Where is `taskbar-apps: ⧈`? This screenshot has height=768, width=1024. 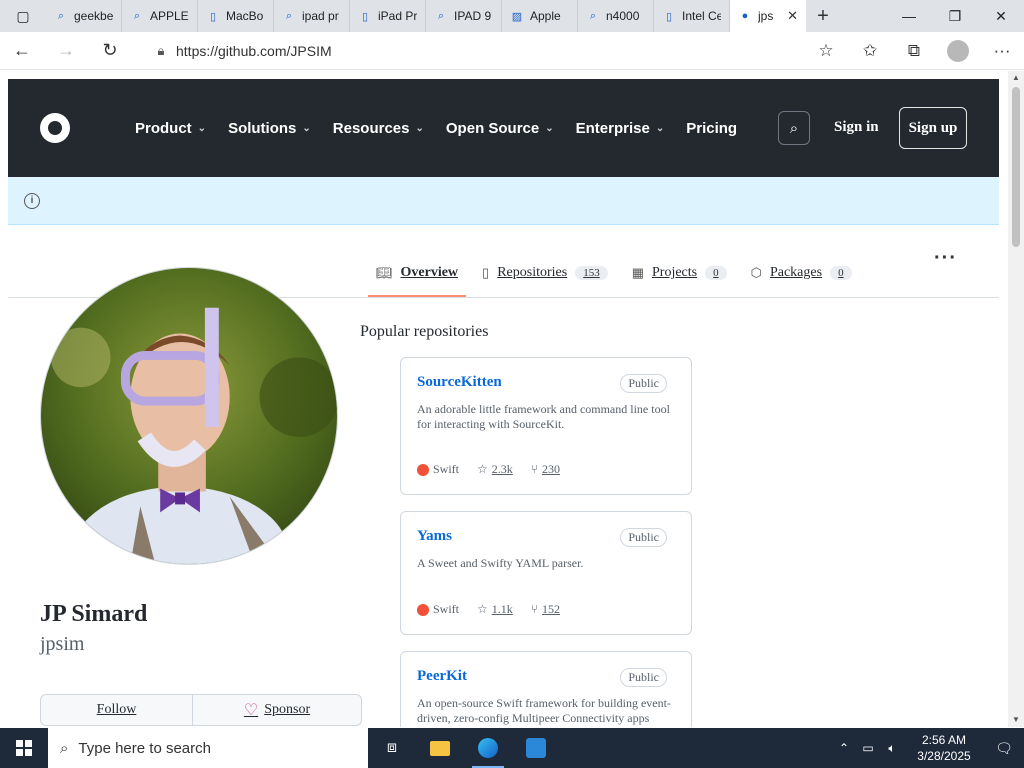 taskbar-apps: ⧈ is located at coordinates (464, 748).